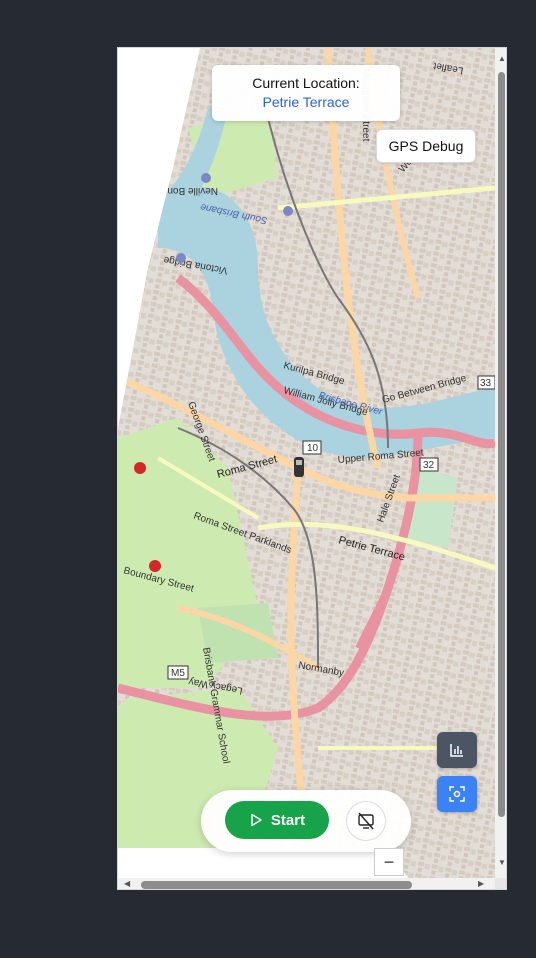 This screenshot has width=536, height=958. What do you see at coordinates (313, 448) in the screenshot?
I see `label-route-10: 10` at bounding box center [313, 448].